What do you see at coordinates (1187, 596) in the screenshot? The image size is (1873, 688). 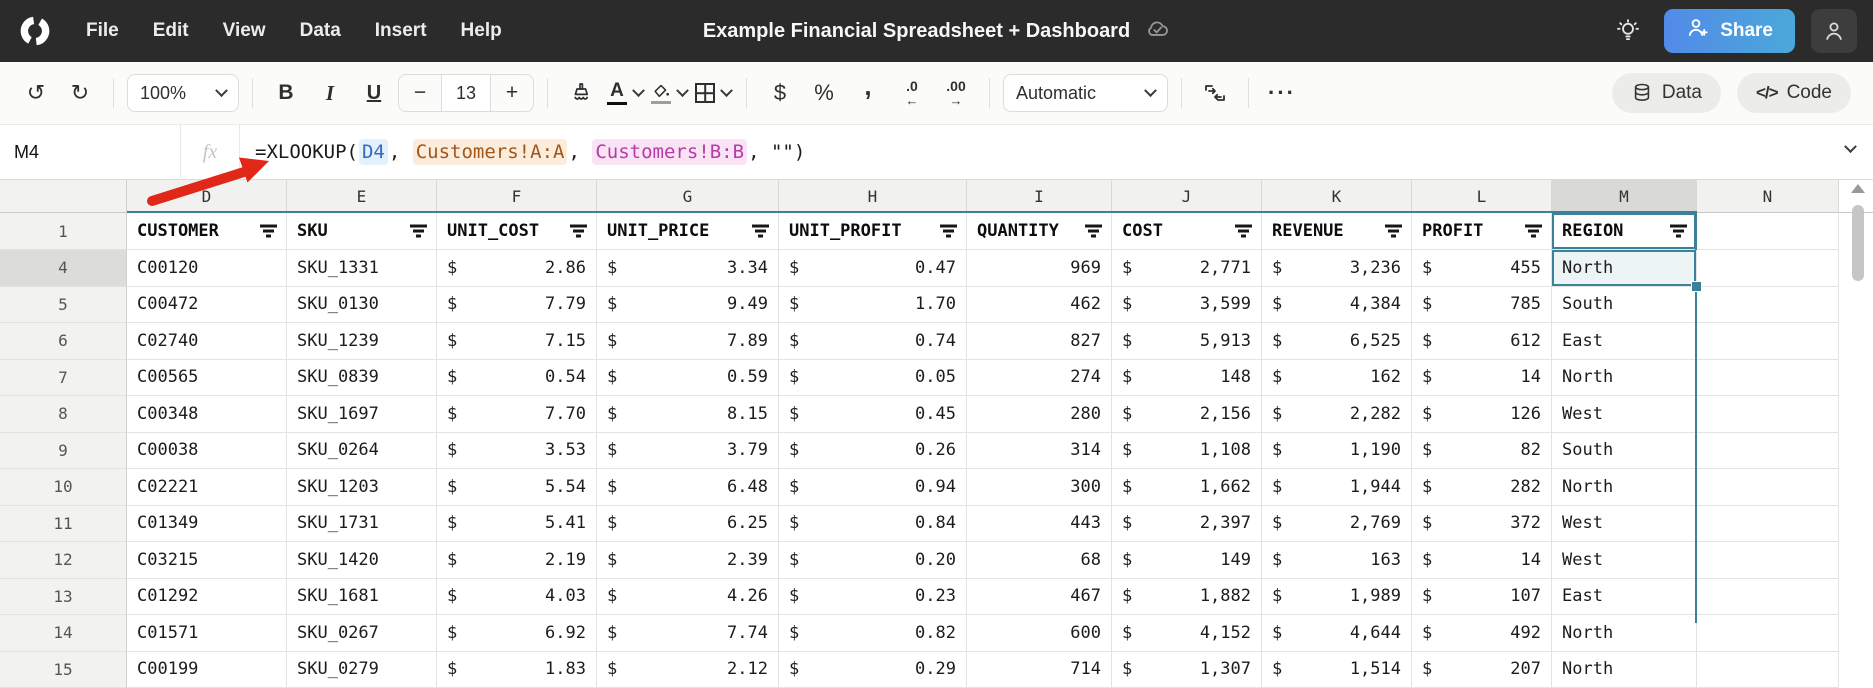 I see `cell: $1,882` at bounding box center [1187, 596].